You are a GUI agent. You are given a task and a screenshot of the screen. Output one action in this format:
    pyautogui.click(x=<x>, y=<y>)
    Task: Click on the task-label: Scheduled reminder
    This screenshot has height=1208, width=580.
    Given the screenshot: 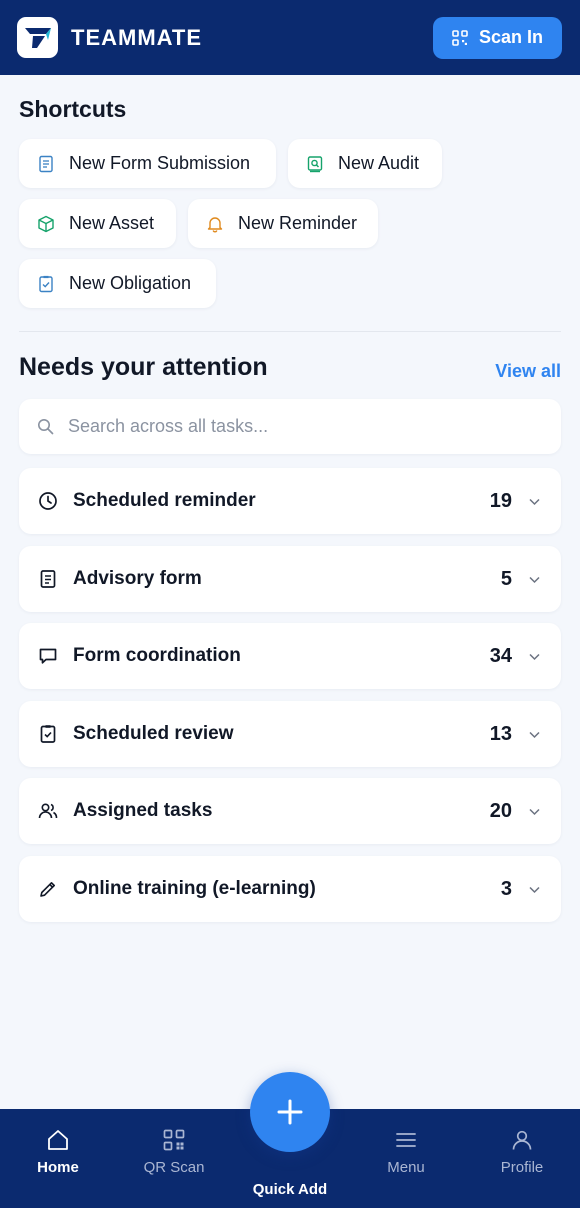 What is the action you would take?
    pyautogui.click(x=164, y=500)
    